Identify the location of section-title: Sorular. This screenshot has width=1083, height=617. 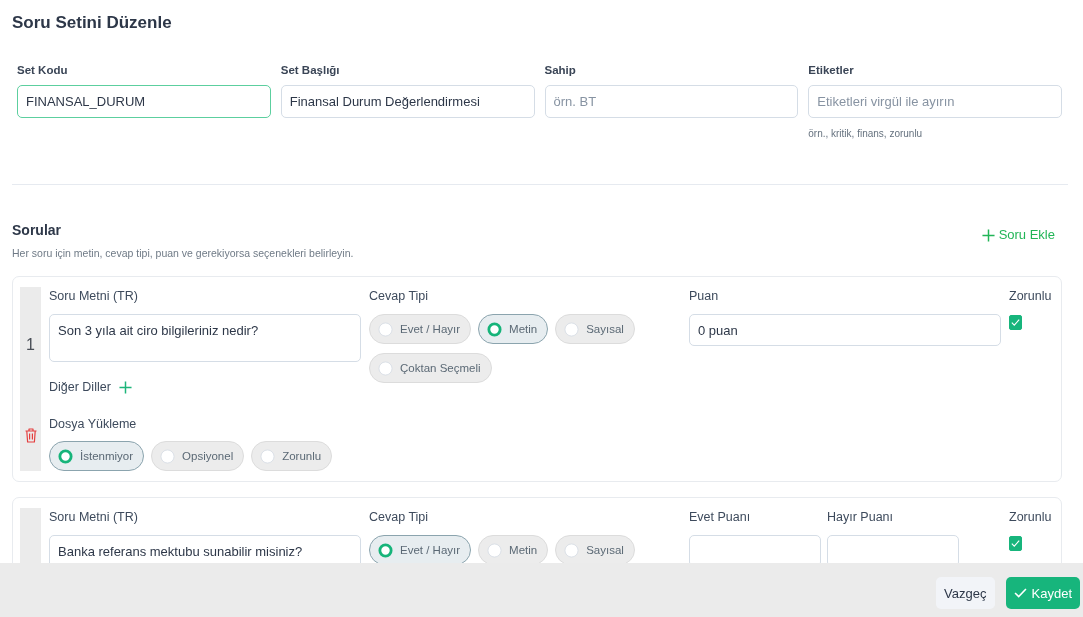
(37, 230).